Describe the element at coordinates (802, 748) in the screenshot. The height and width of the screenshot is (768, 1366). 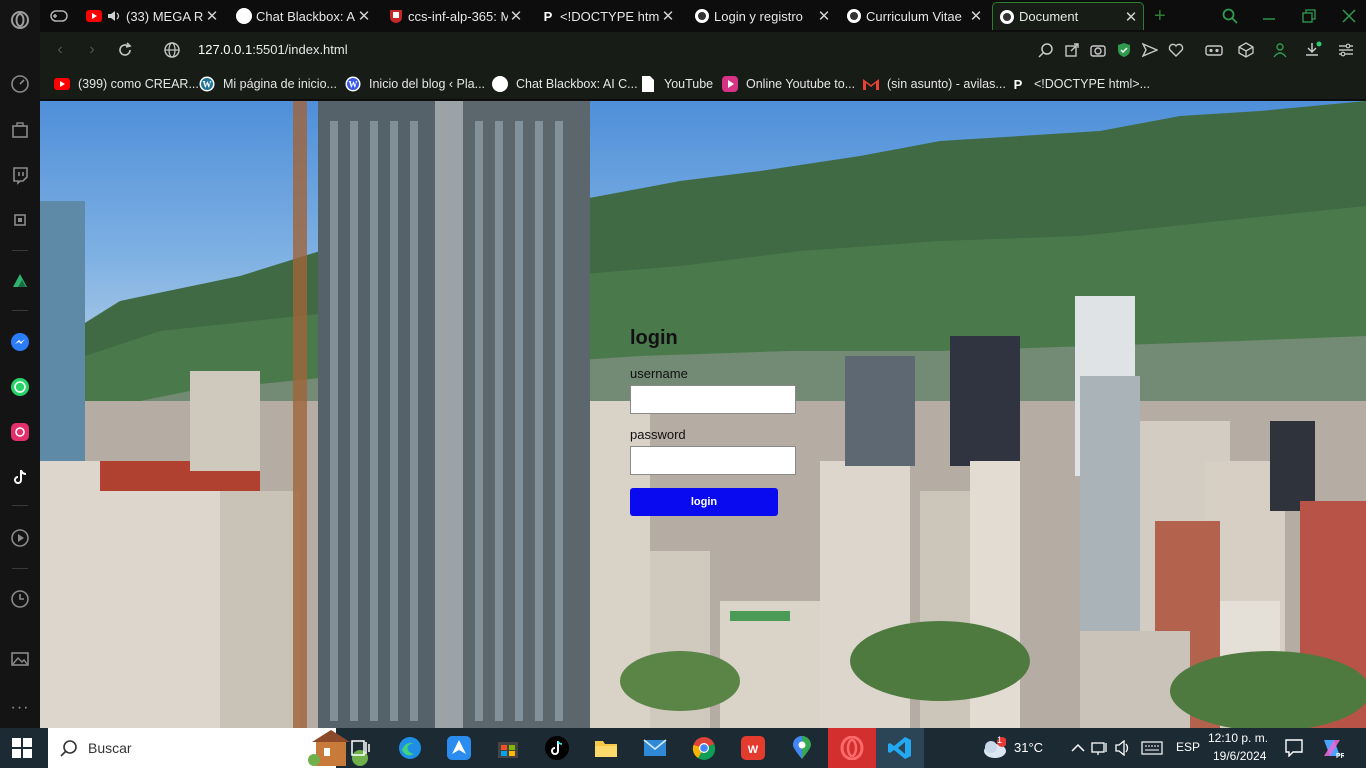
I see `maps-icon` at that location.